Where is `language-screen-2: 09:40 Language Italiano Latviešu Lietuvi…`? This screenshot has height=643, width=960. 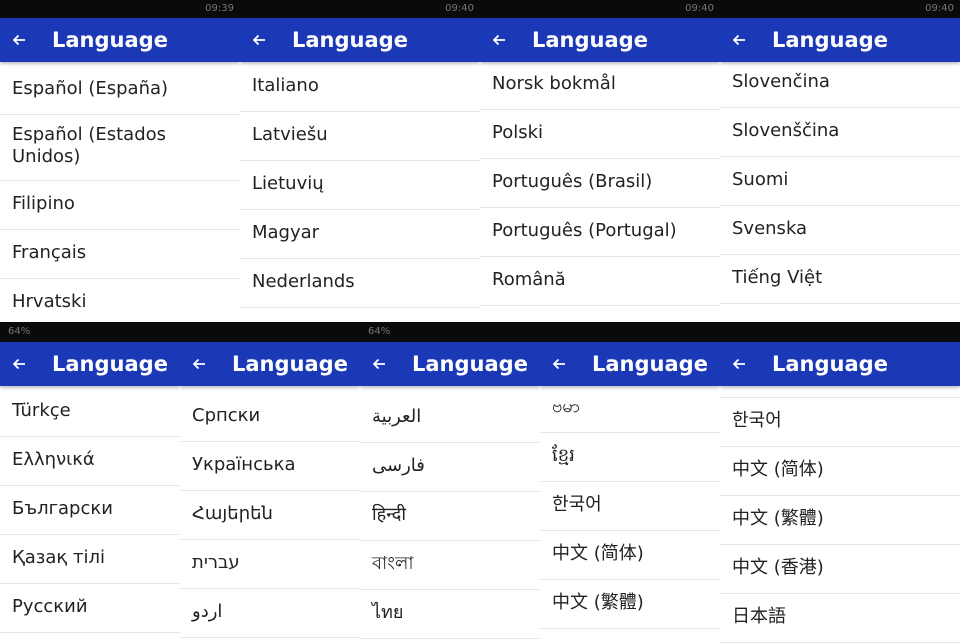
language-screen-2: 09:40 Language Italiano Latviešu Lietuvi… is located at coordinates (360, 161).